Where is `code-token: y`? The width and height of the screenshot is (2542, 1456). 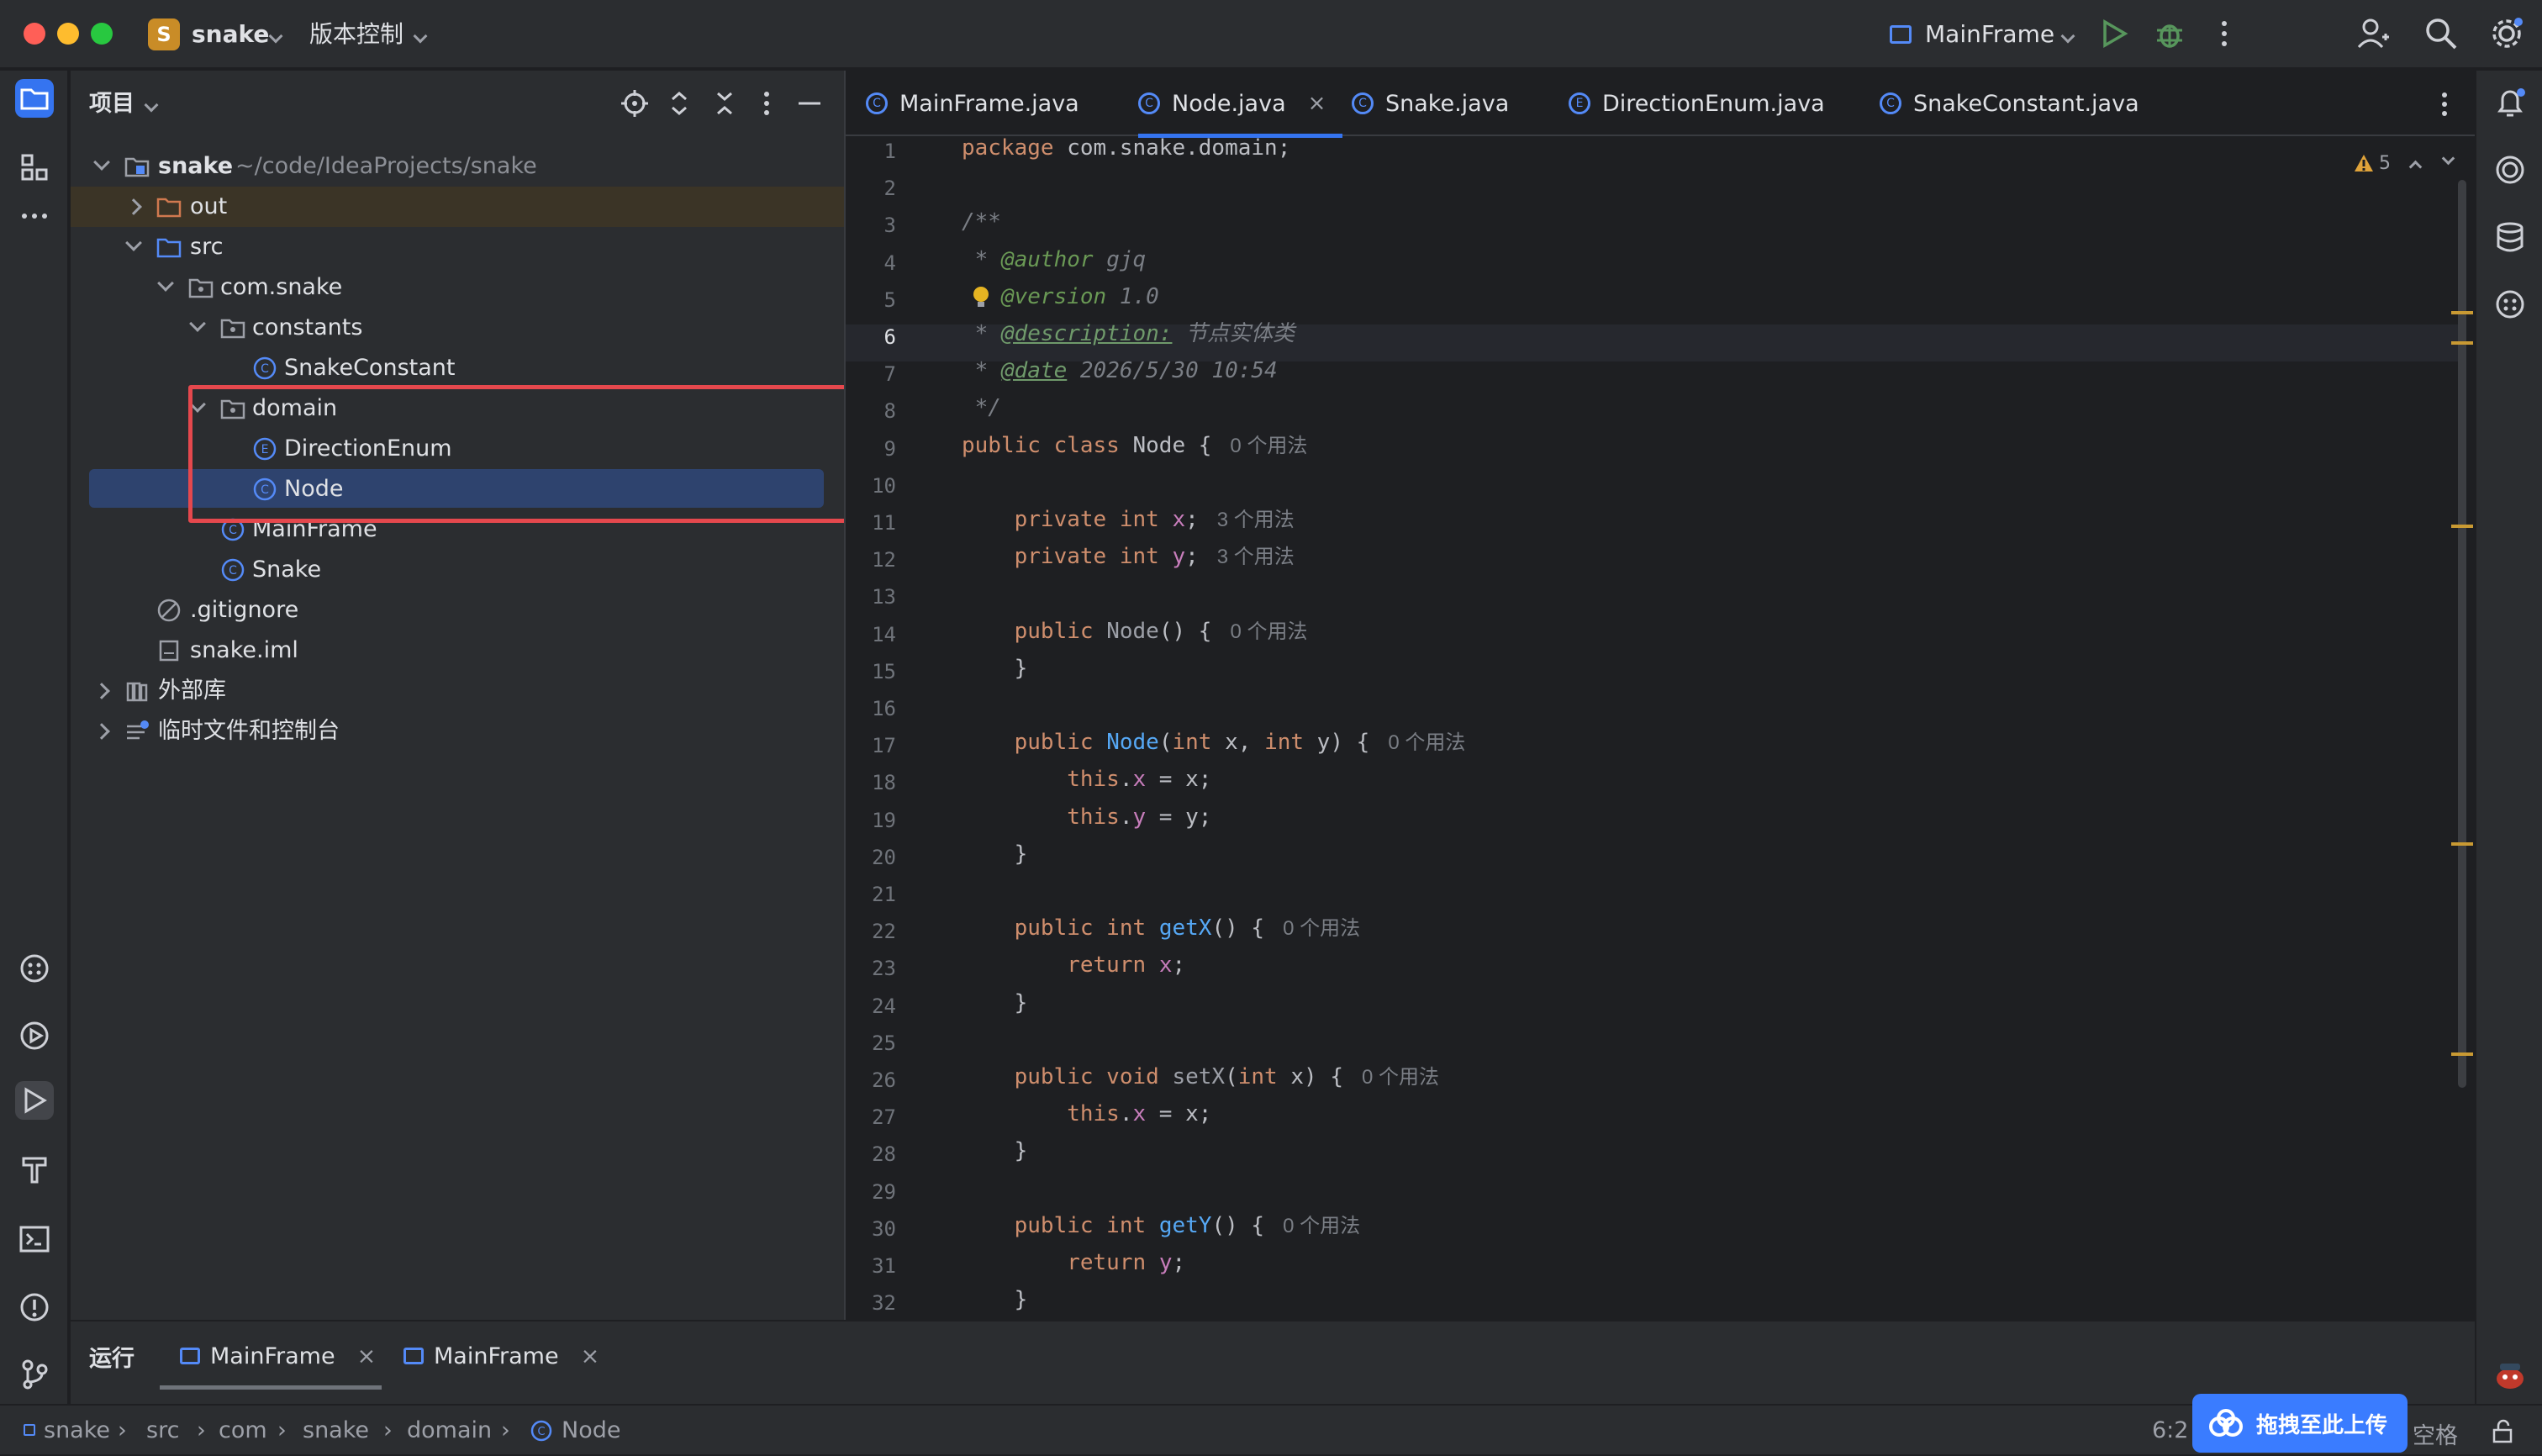
code-token: y is located at coordinates (1139, 817).